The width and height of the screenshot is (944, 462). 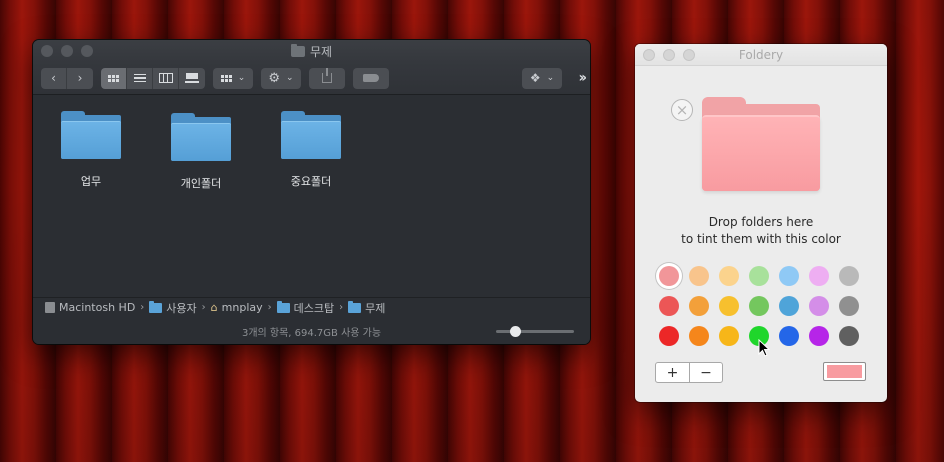 What do you see at coordinates (764, 348) in the screenshot?
I see `mouse-cursor-icon` at bounding box center [764, 348].